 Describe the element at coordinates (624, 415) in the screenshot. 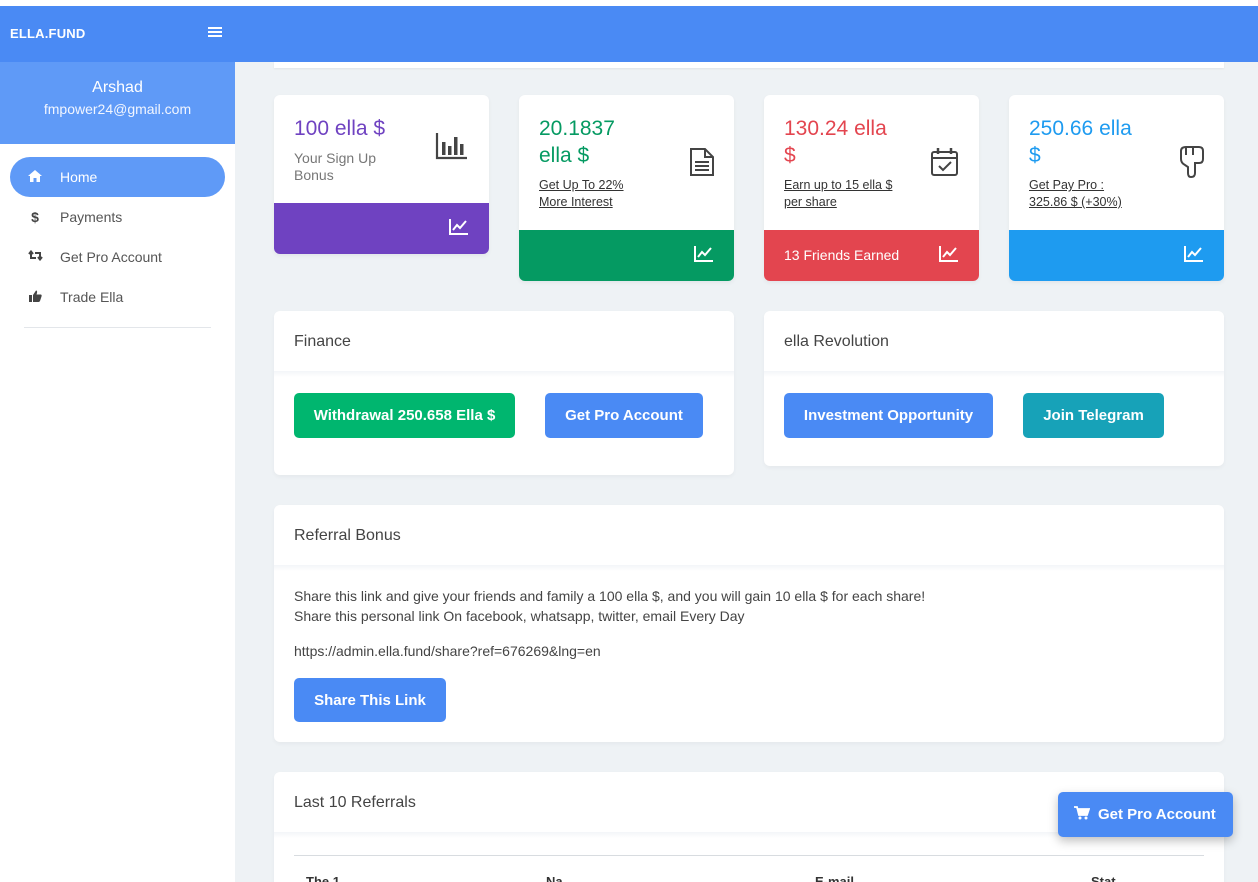

I see `get-pro-account-button: Get Pro Account` at that location.